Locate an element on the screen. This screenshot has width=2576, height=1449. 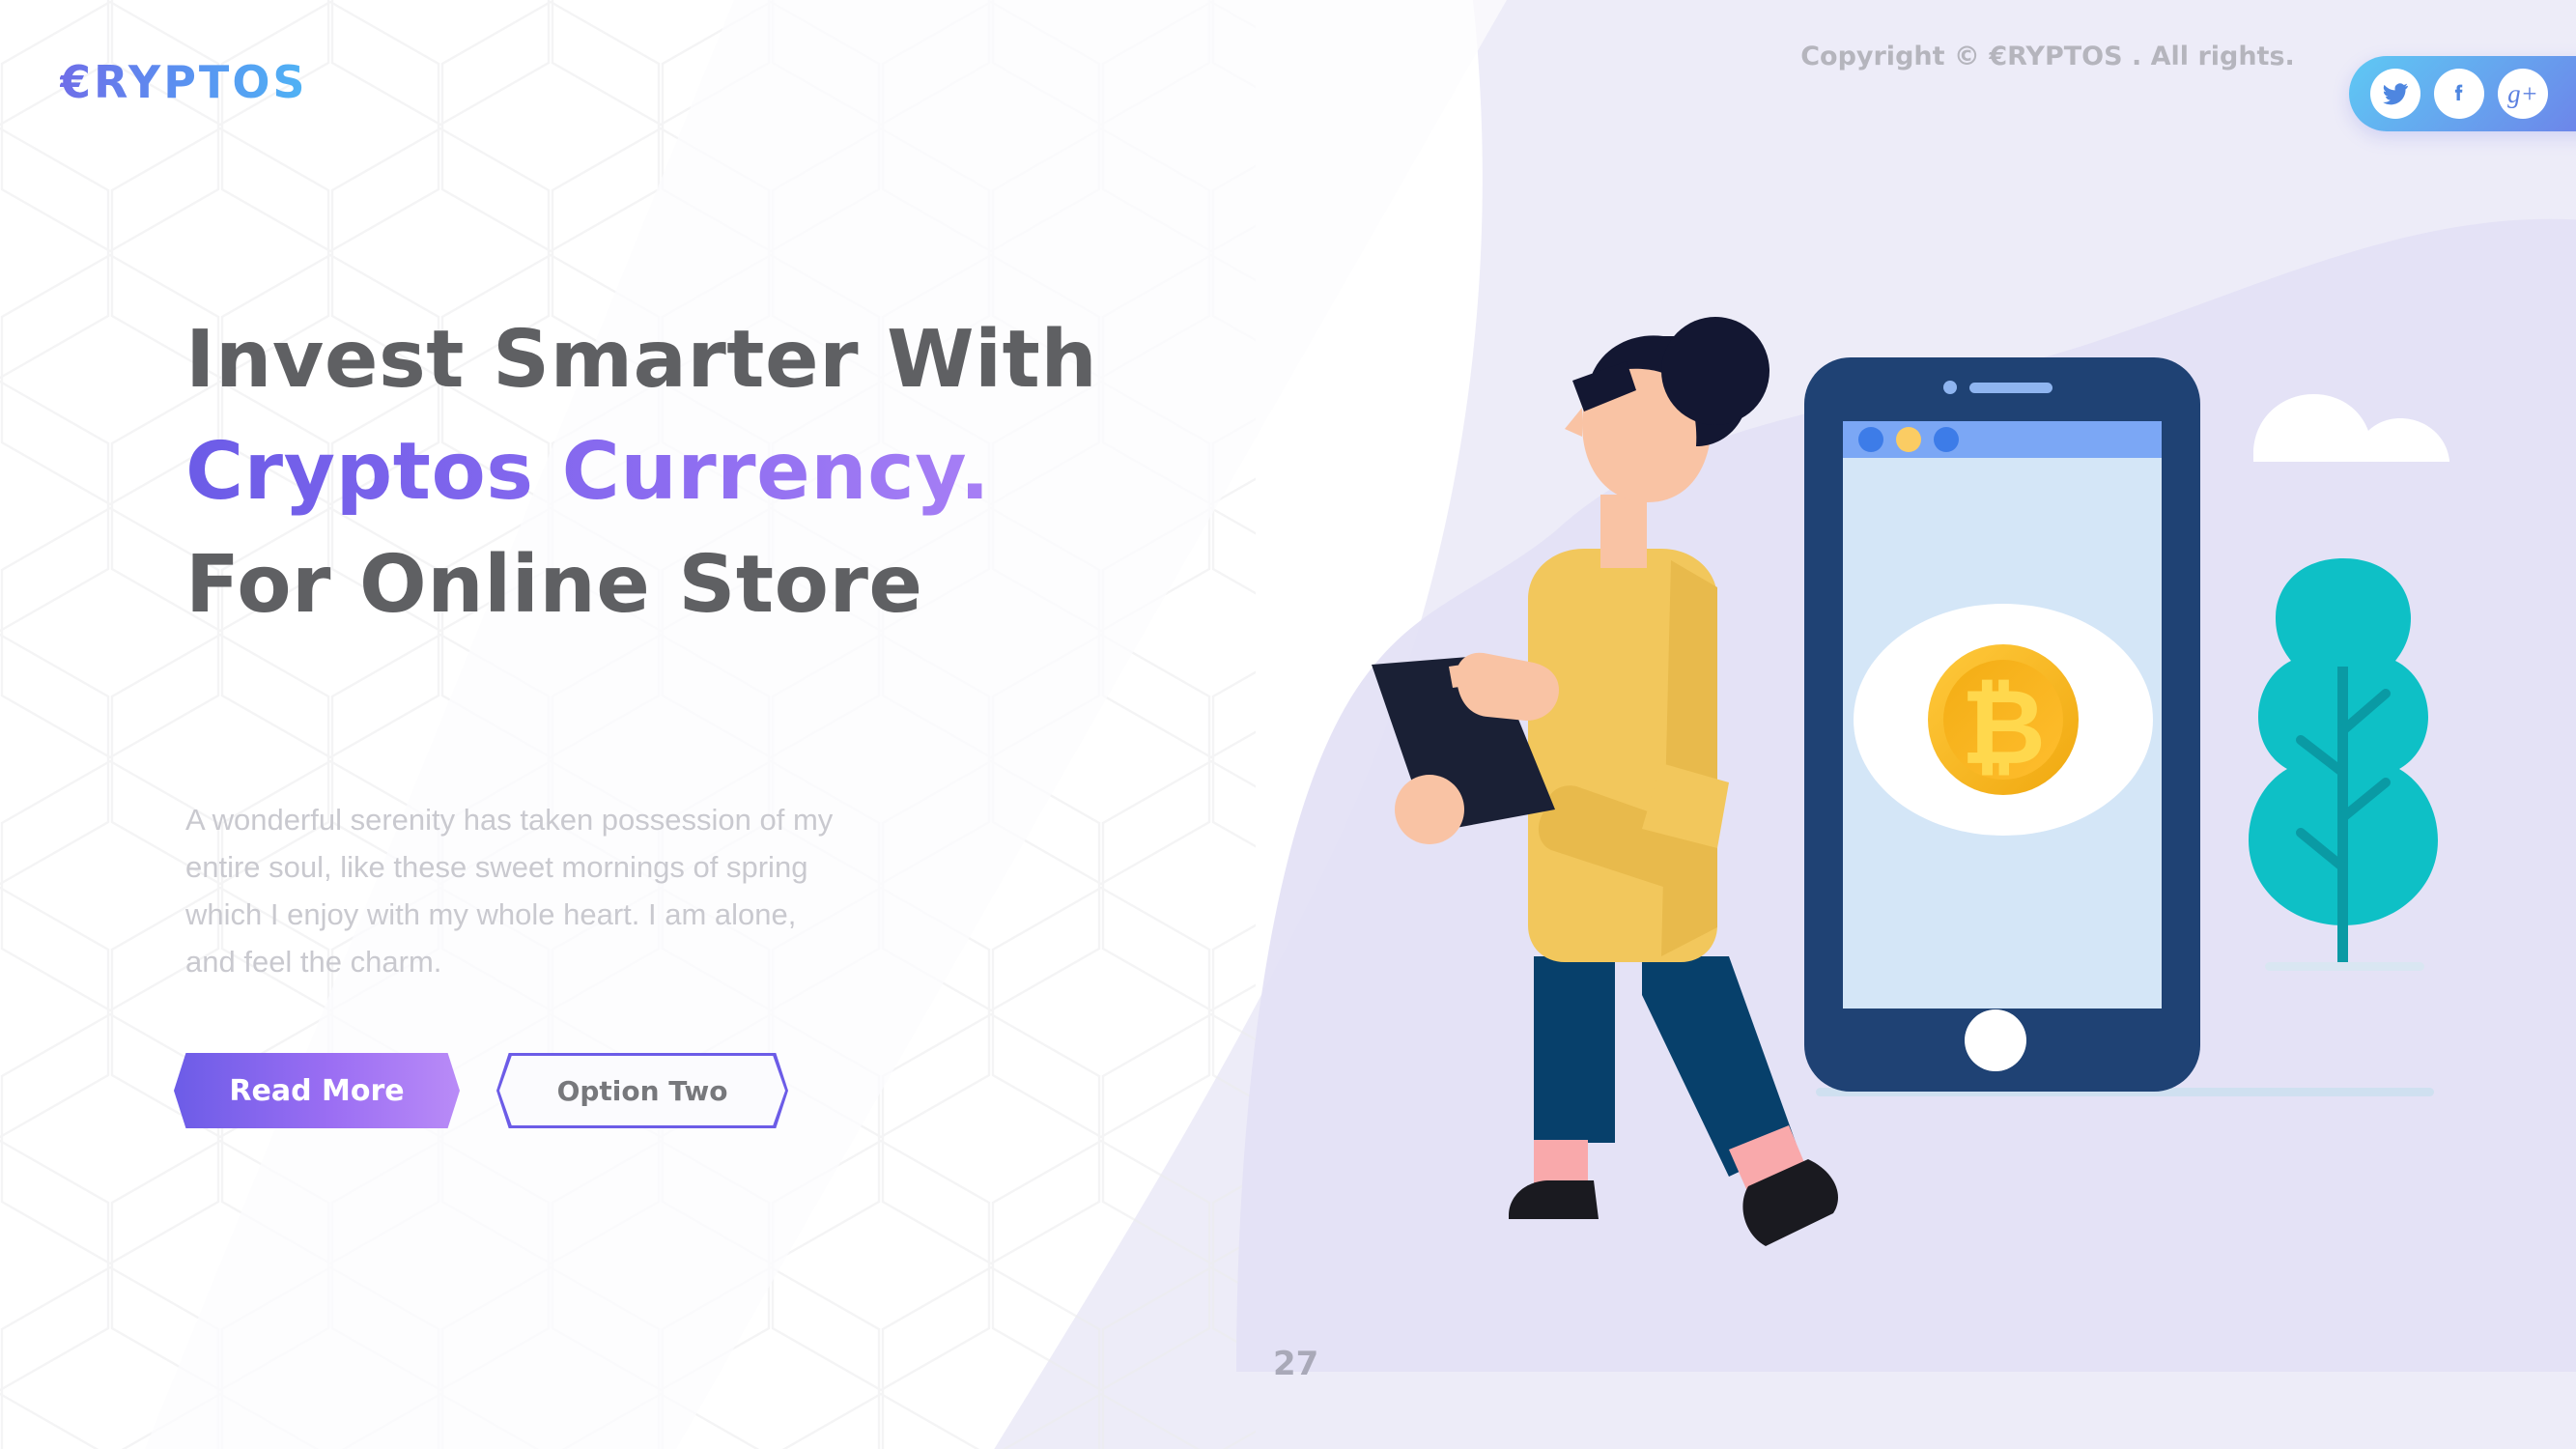
phone-app-topbar is located at coordinates (2003, 439).